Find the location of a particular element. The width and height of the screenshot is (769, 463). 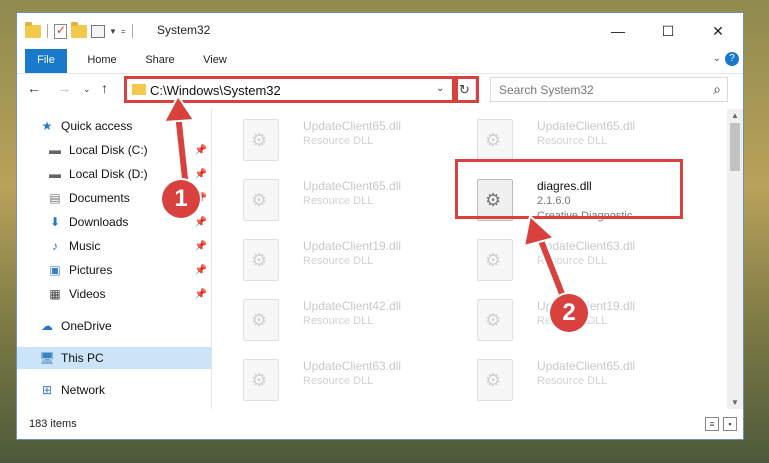

music-icon: ♪ is located at coordinates (55, 246).